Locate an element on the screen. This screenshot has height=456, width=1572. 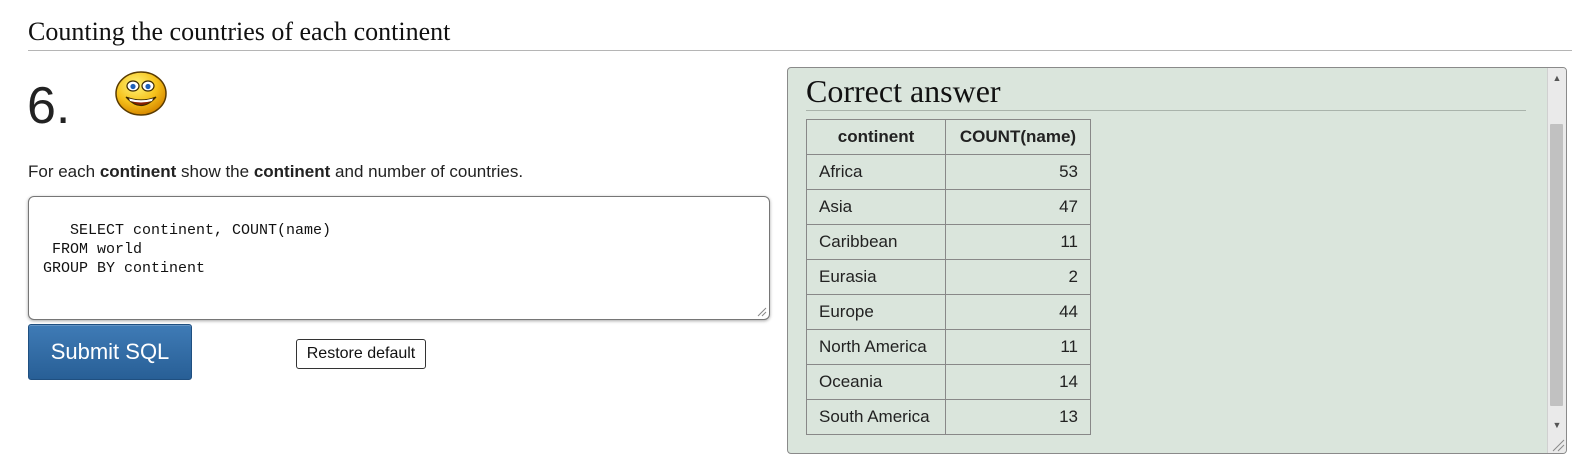
table-row: Eurasia 2 is located at coordinates (948, 277).